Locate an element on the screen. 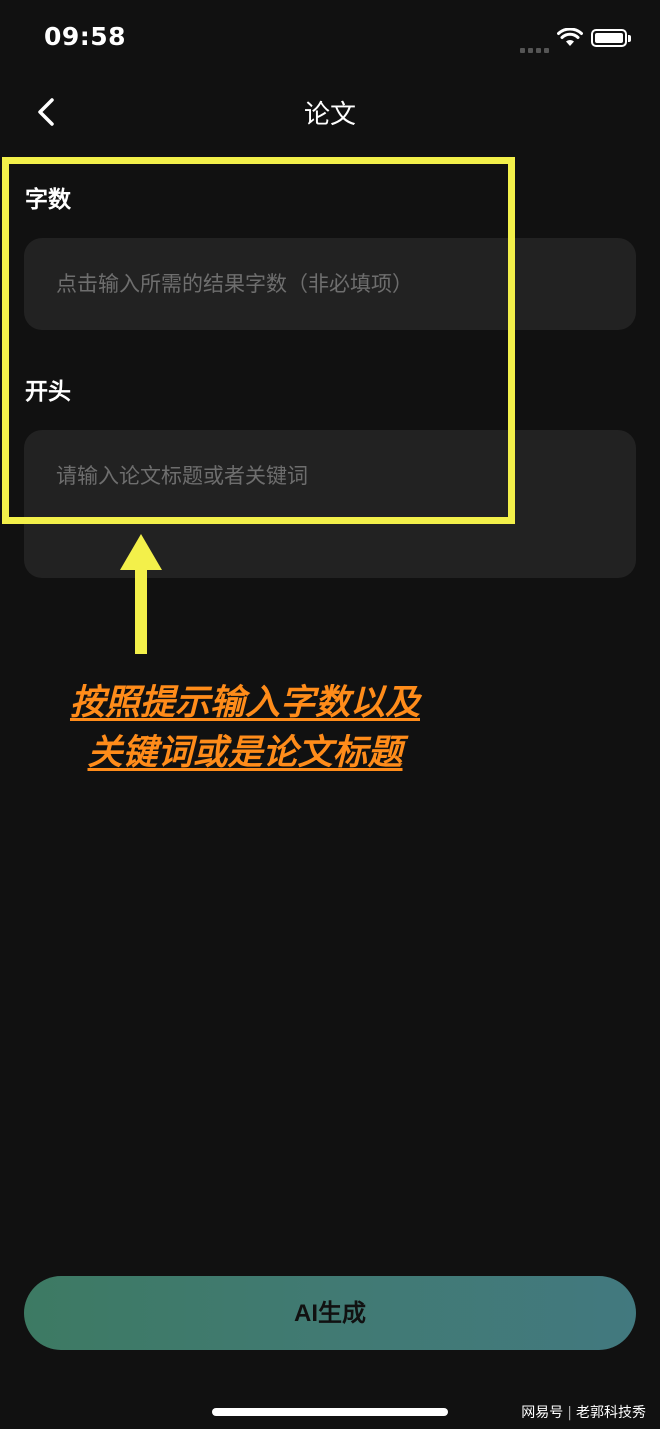 Image resolution: width=660 pixels, height=1429 pixels. opening-label: 开头 is located at coordinates (48, 392).